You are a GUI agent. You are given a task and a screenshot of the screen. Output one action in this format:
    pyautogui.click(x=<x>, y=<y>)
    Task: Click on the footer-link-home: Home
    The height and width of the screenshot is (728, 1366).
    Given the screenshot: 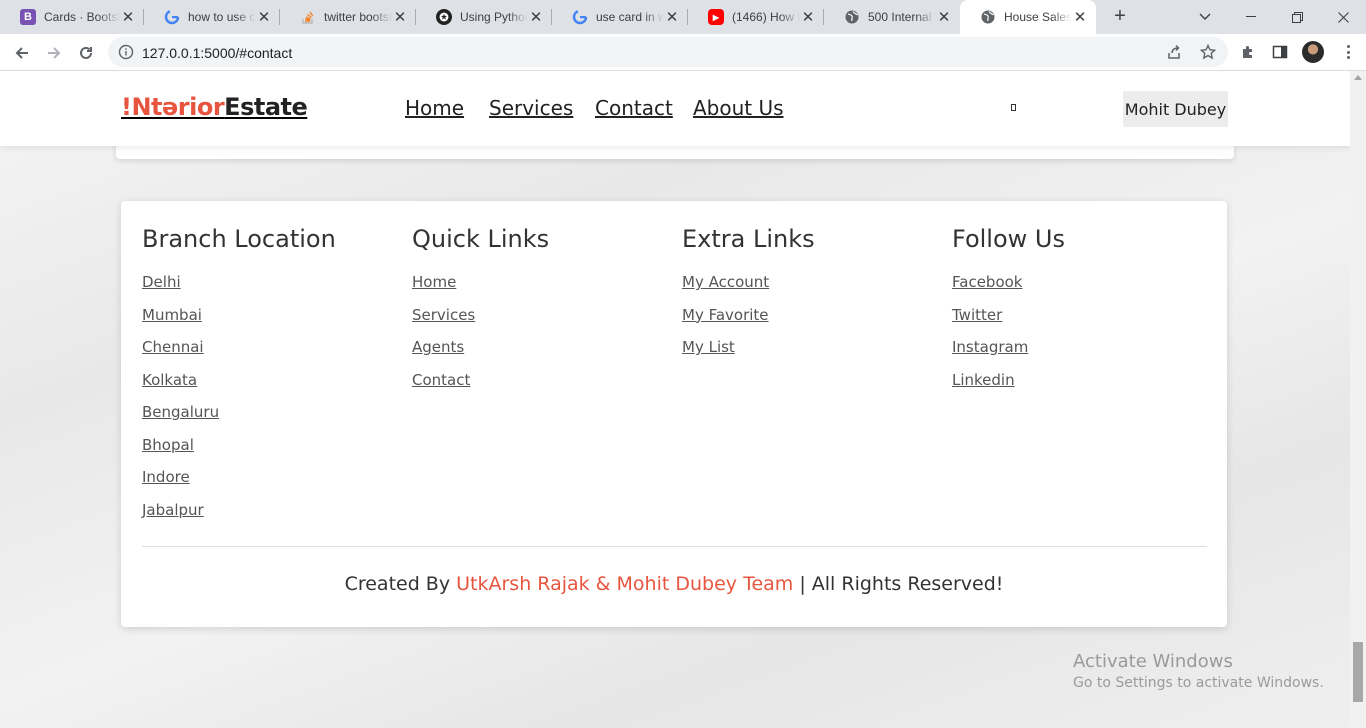 What is the action you would take?
    pyautogui.click(x=537, y=288)
    